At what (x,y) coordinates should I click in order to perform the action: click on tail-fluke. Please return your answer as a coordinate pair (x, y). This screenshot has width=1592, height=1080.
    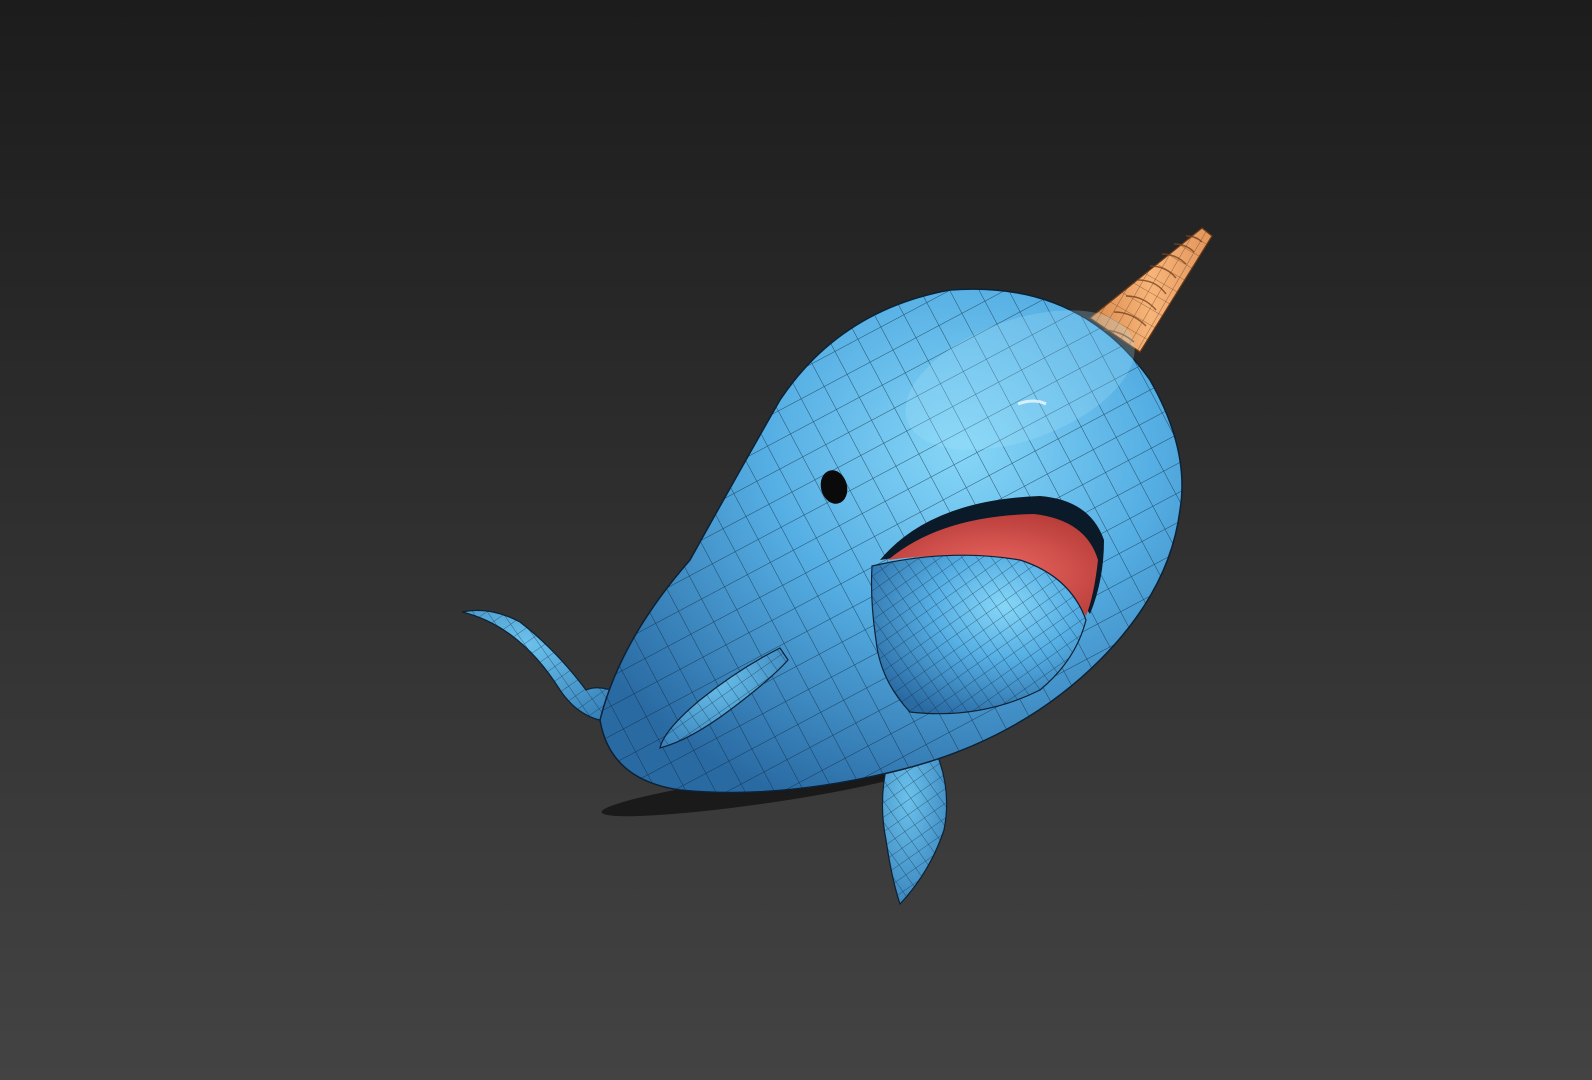
    Looking at the image, I should click on (542, 666).